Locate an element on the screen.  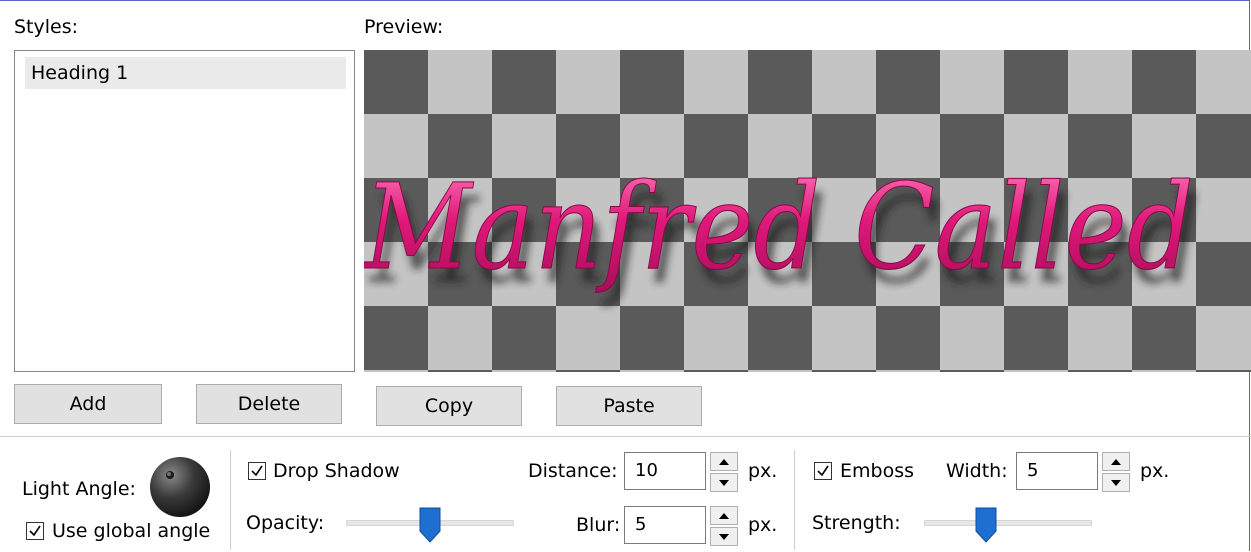
copy-button: Copy is located at coordinates (449, 406).